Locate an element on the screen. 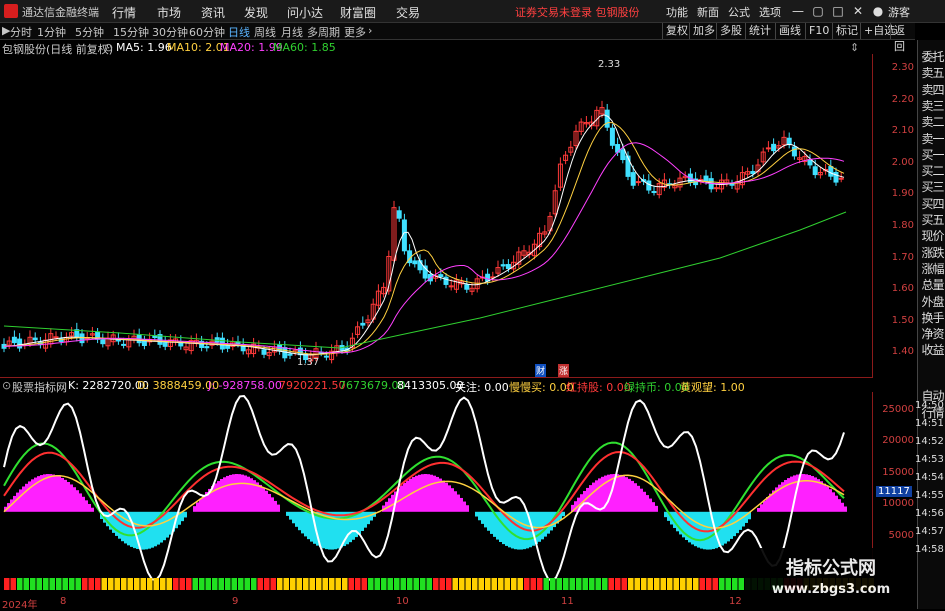  price-tick-2: 2.10 is located at coordinates (902, 130).